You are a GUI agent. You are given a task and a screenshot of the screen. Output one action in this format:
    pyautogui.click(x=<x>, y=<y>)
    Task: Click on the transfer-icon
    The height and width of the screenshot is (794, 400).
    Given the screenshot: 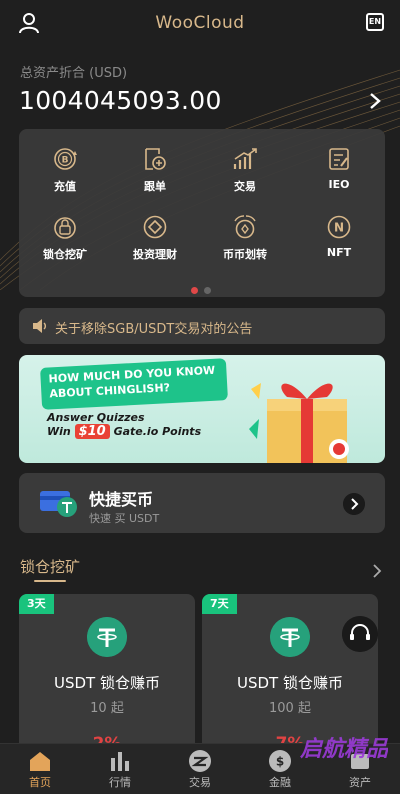 What is the action you would take?
    pyautogui.click(x=245, y=227)
    